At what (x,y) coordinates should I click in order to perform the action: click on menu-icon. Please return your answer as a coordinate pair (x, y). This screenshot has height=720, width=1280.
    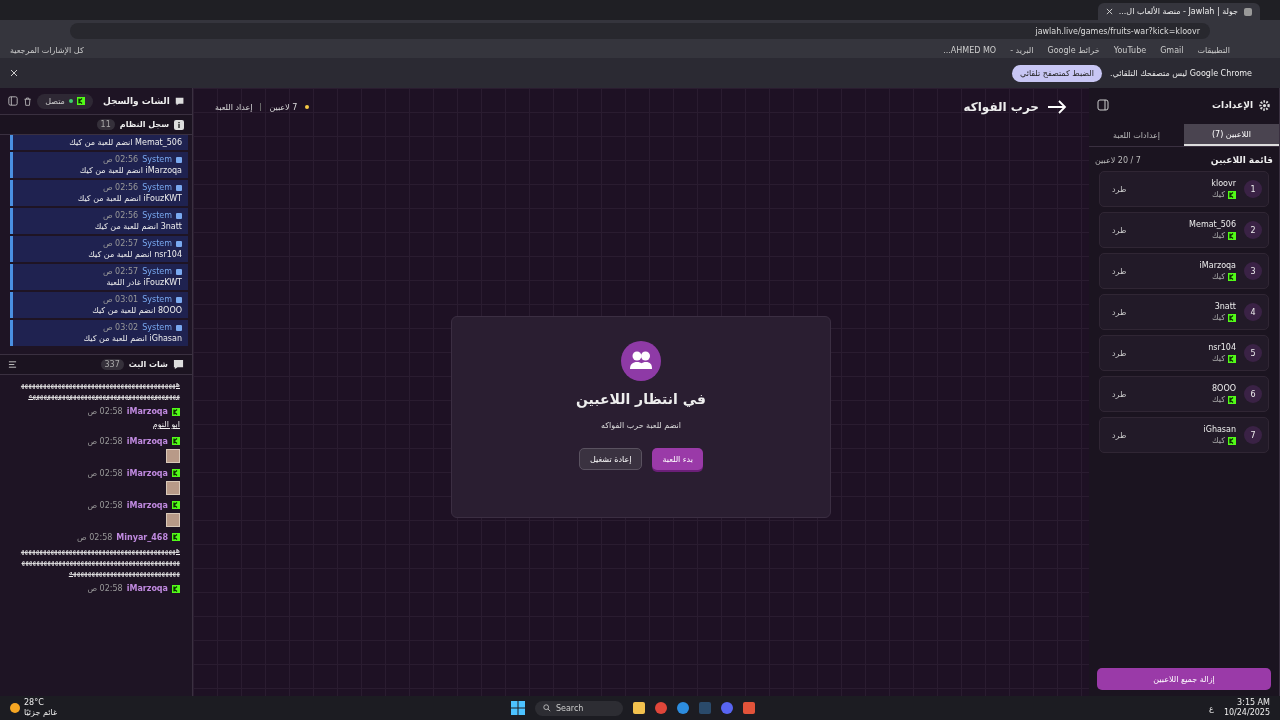
    Looking at the image, I should click on (12, 364).